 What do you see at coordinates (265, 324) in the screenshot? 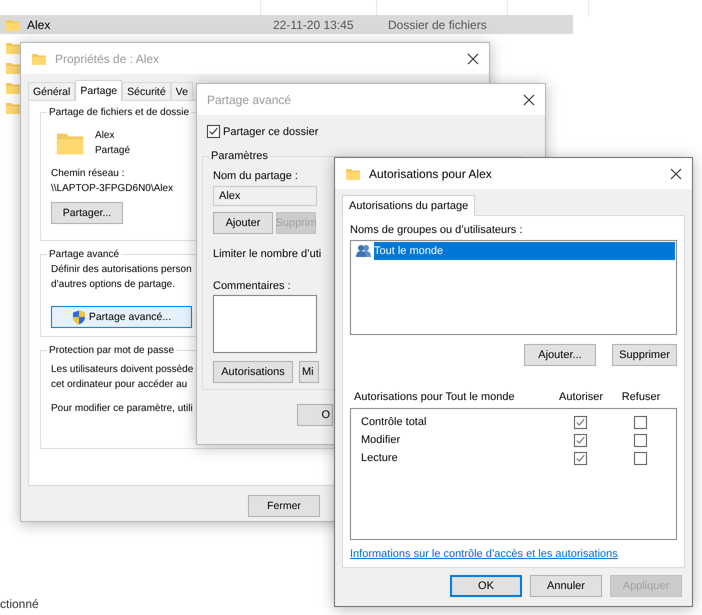
I see `comments-field` at bounding box center [265, 324].